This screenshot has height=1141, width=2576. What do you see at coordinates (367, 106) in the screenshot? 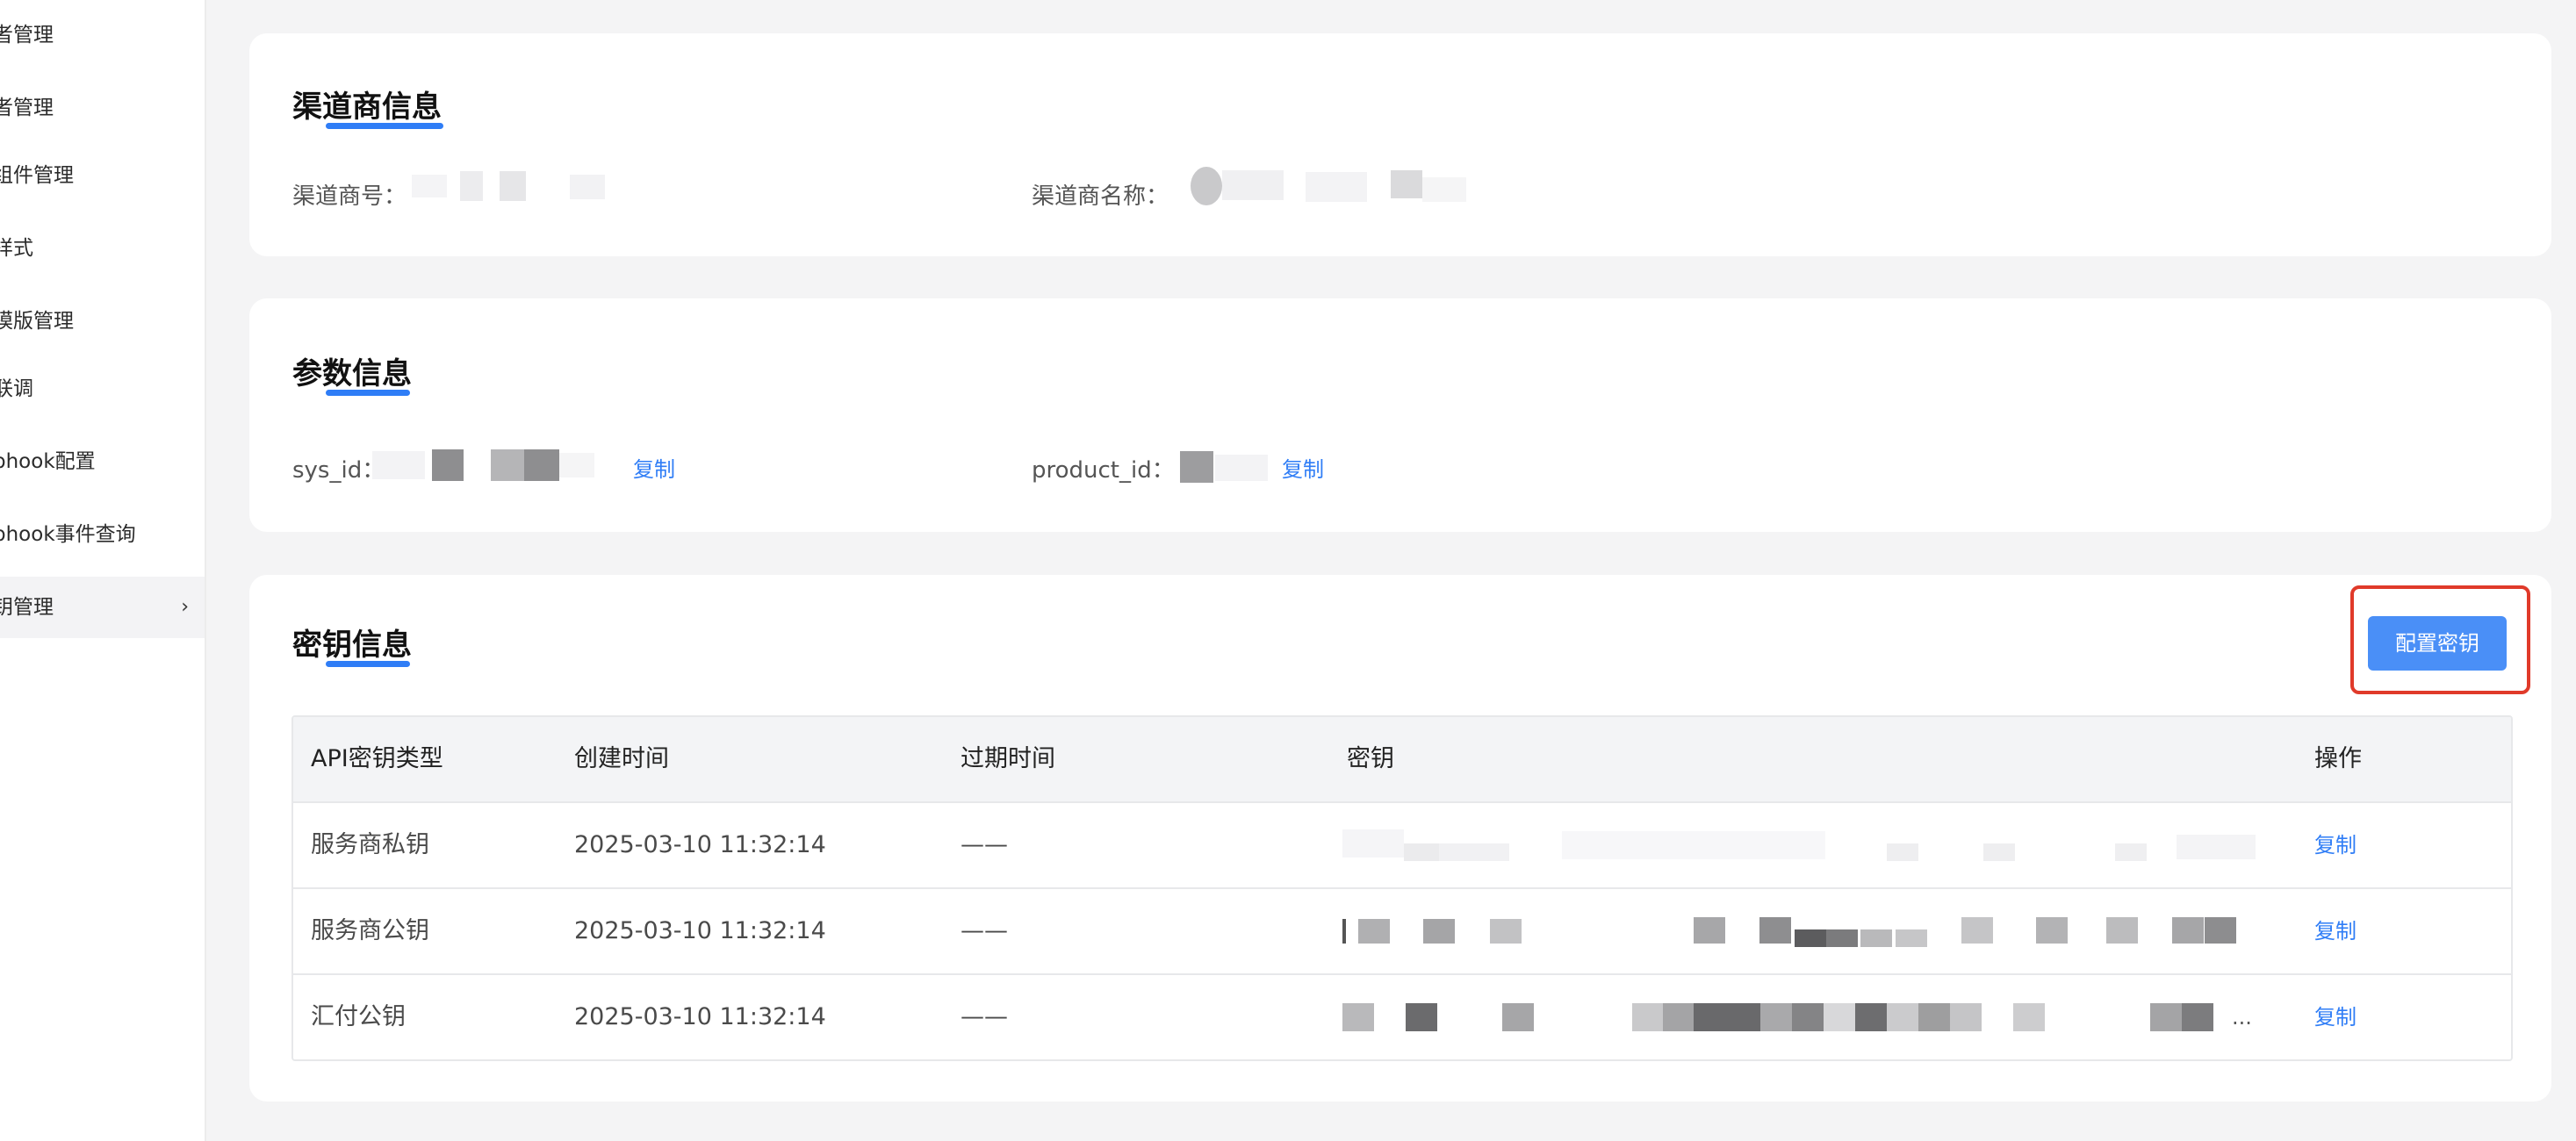
I see `section-title: 渠道商信息` at bounding box center [367, 106].